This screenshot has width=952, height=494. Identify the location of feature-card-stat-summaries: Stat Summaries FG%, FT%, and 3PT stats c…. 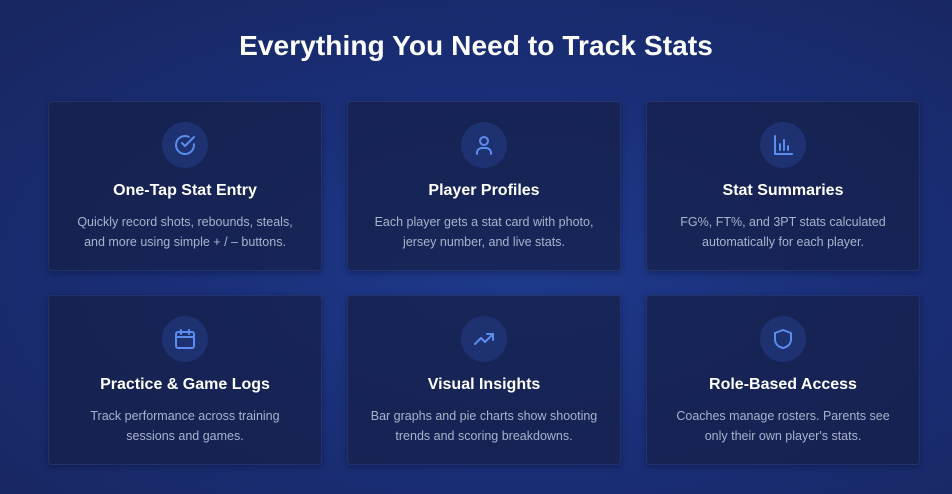
(783, 186).